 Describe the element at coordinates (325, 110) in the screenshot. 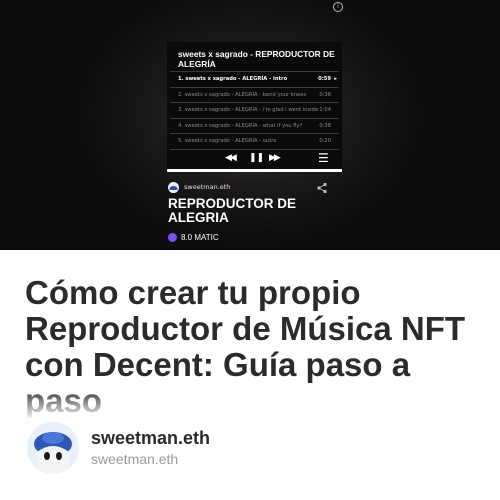

I see `track-duration: 1:04` at that location.